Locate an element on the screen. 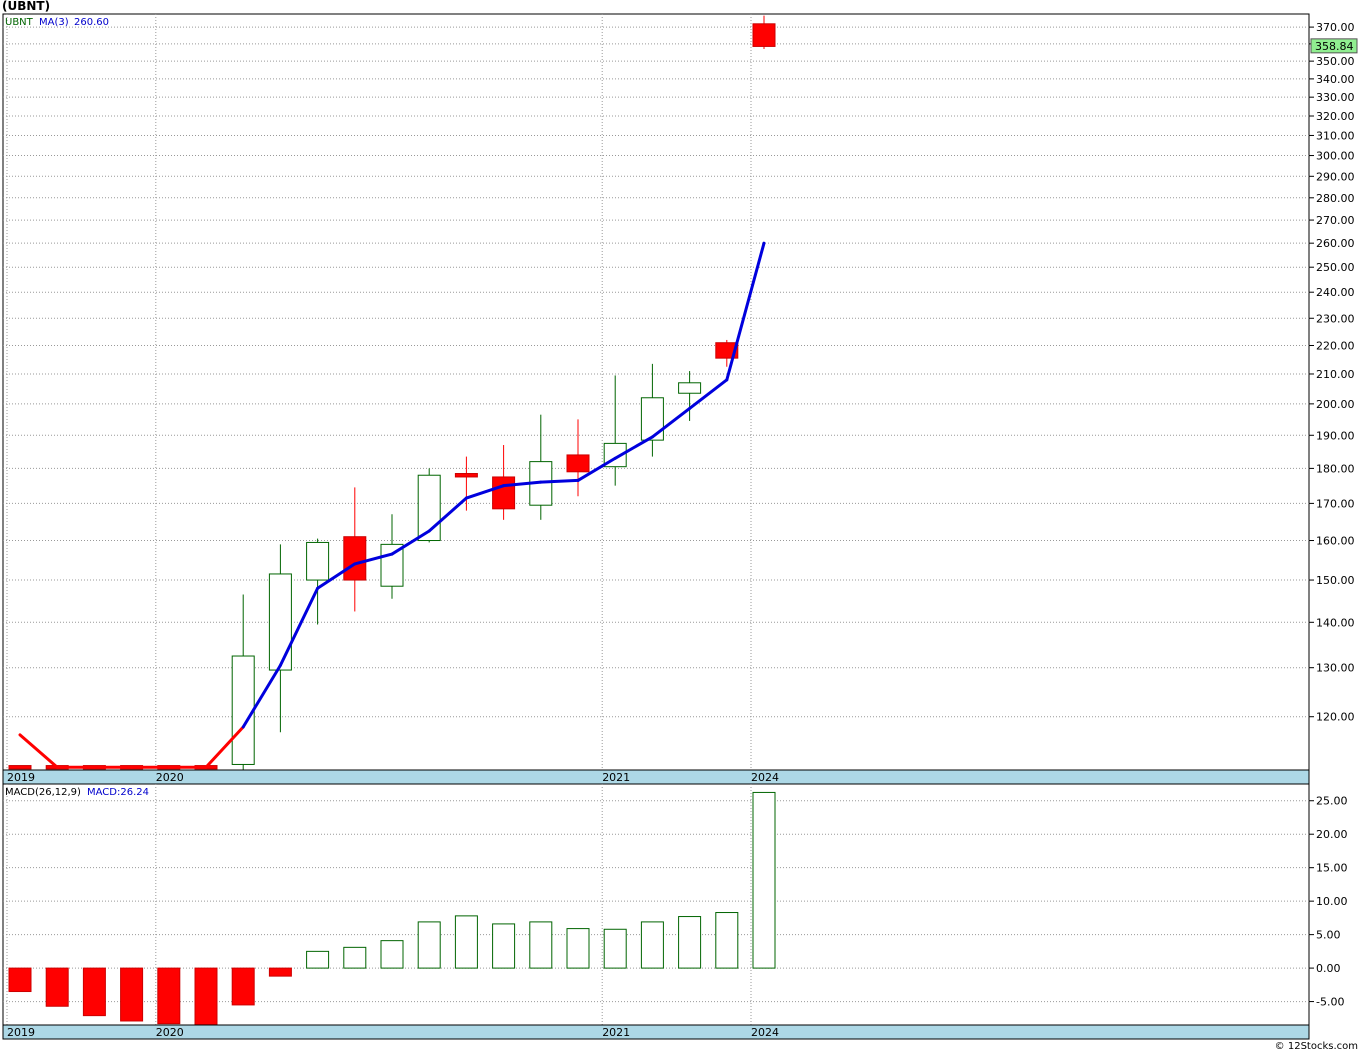 The image size is (1360, 1056). price-tick-label: 150.00 is located at coordinates (1335, 580).